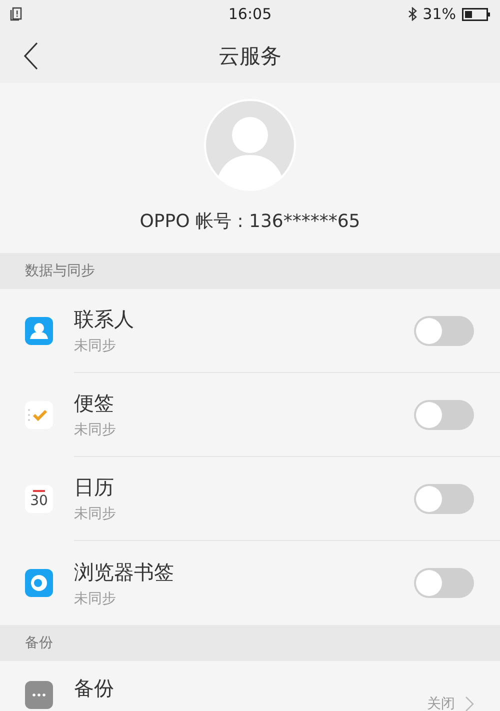 The image size is (500, 711). I want to click on settings-row: 联系人 未同步, so click(250, 331).